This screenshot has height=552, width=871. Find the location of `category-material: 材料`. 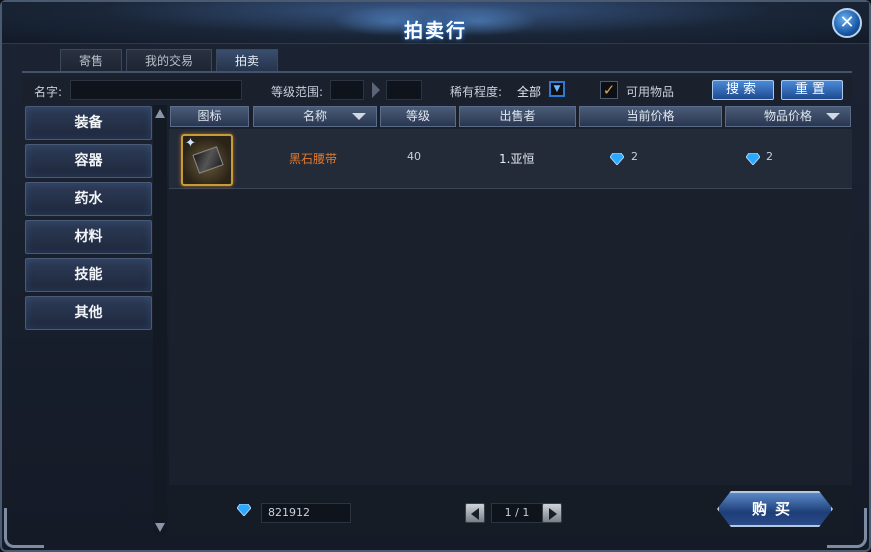

category-material: 材料 is located at coordinates (88, 237).